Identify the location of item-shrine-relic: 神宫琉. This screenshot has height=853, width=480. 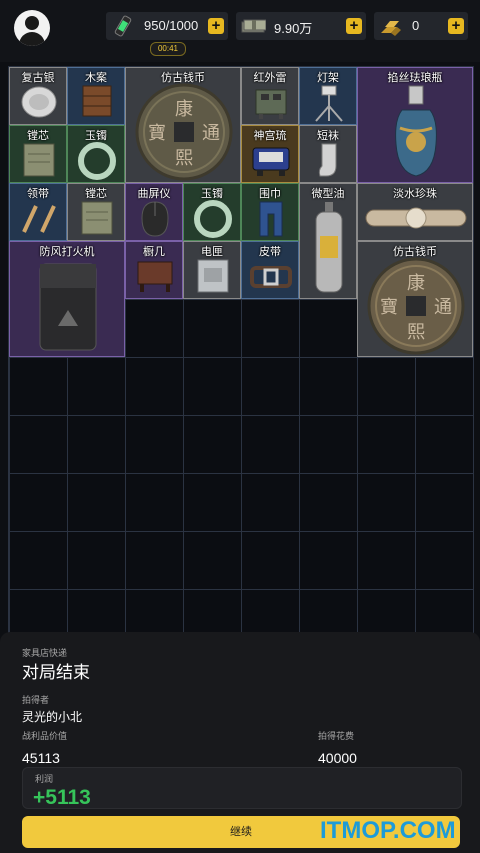
(270, 154).